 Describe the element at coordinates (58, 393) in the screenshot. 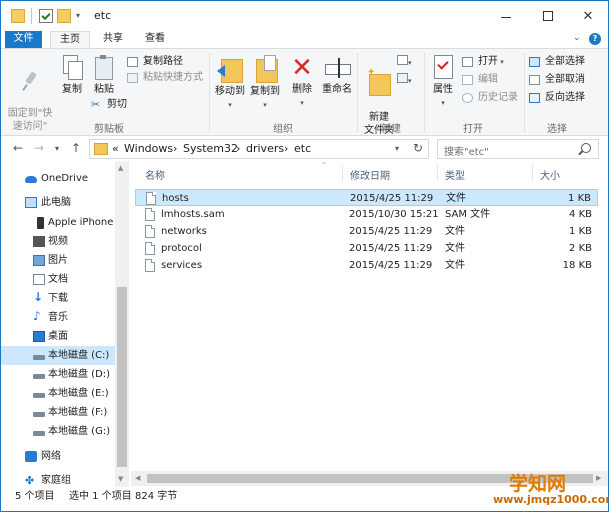

I see `nav-item-drive-e: 本地磁盘 (E:)` at that location.